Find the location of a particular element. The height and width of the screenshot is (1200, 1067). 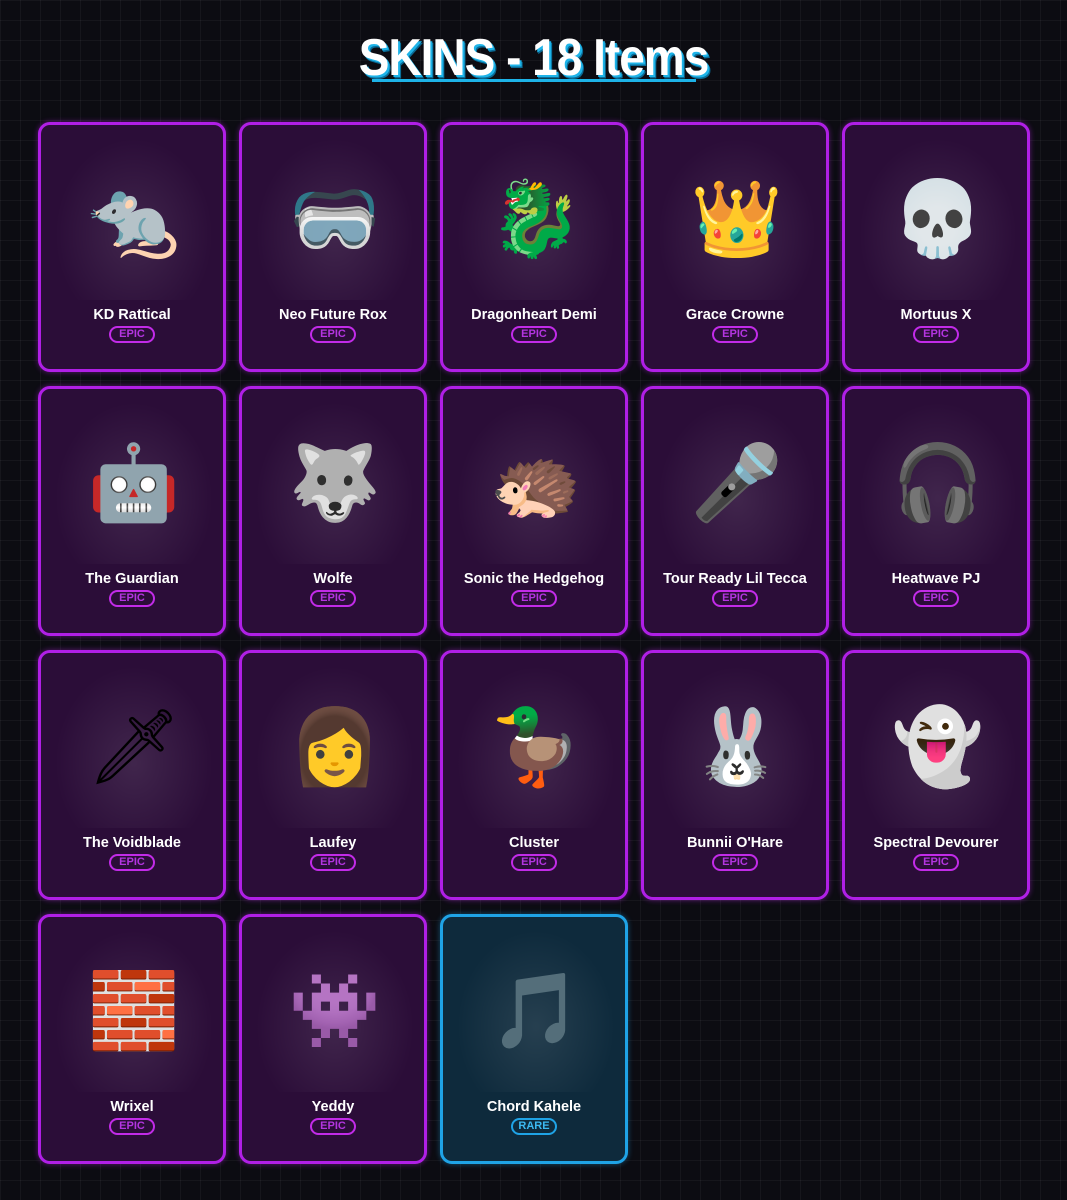

robot-icon: 🤖 is located at coordinates (134, 482).